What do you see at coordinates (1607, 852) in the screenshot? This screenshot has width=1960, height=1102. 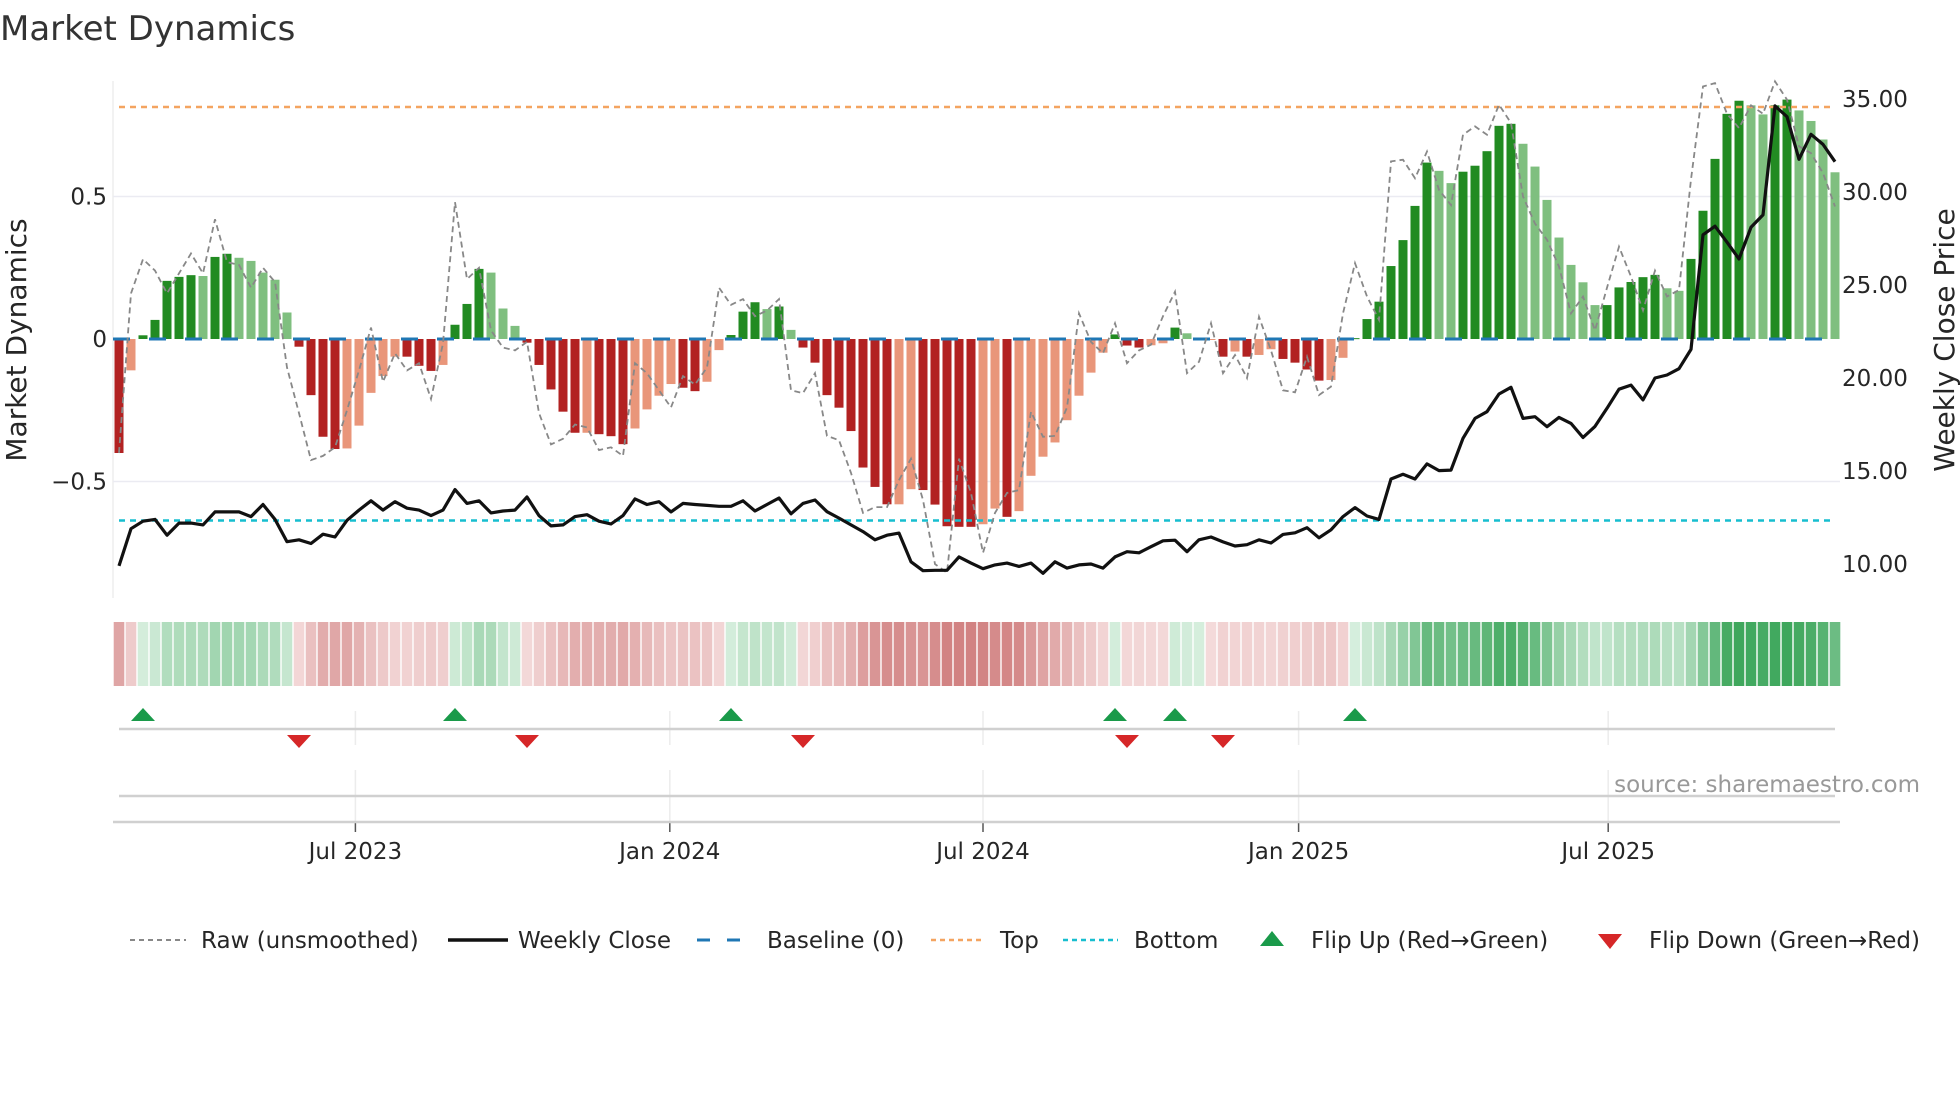 I see `x-tick-label: Jul 2025` at bounding box center [1607, 852].